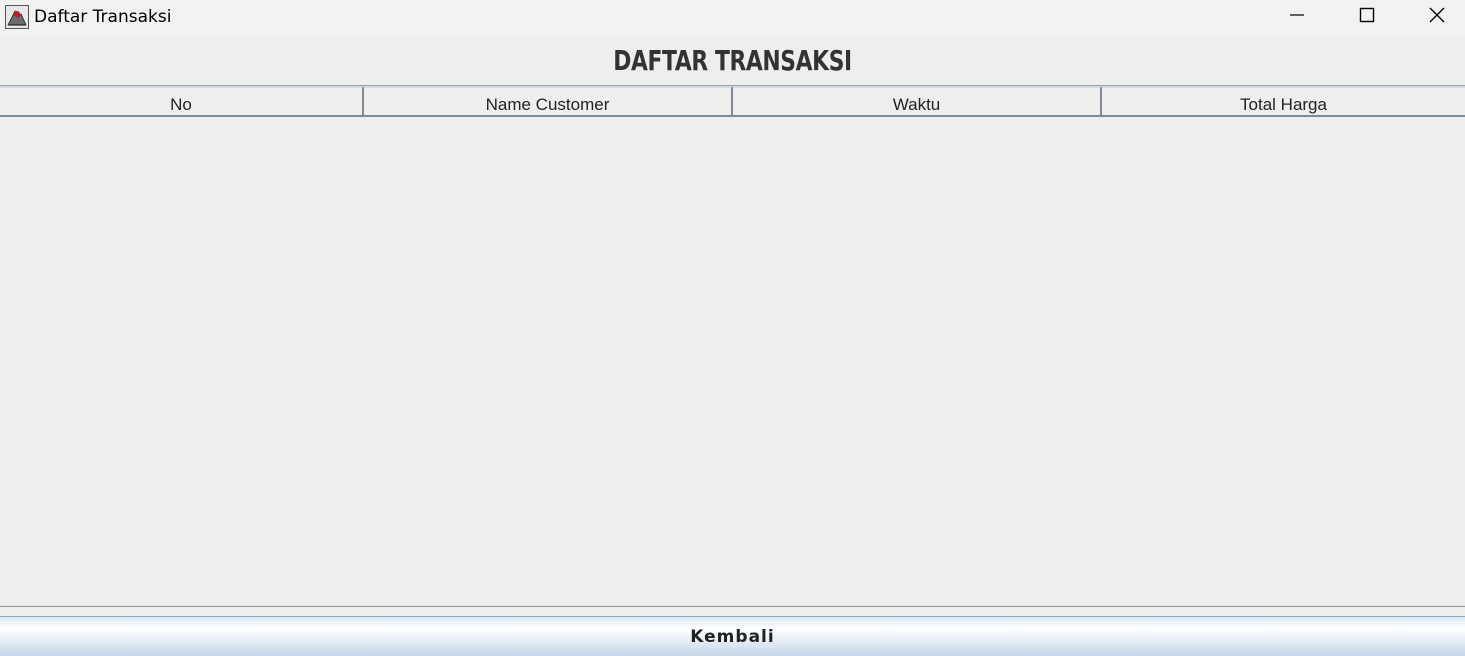 The height and width of the screenshot is (656, 1465). Describe the element at coordinates (182, 100) in the screenshot. I see `column-header-no: No` at that location.